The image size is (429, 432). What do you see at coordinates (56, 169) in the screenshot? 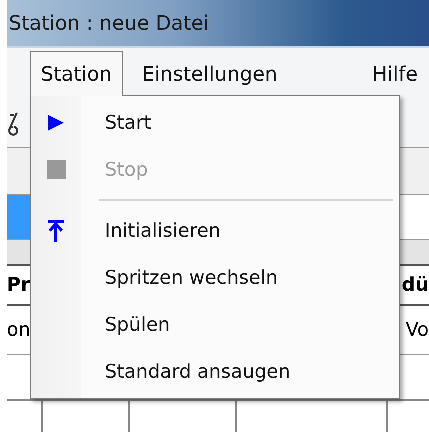
I see `stop-icon` at bounding box center [56, 169].